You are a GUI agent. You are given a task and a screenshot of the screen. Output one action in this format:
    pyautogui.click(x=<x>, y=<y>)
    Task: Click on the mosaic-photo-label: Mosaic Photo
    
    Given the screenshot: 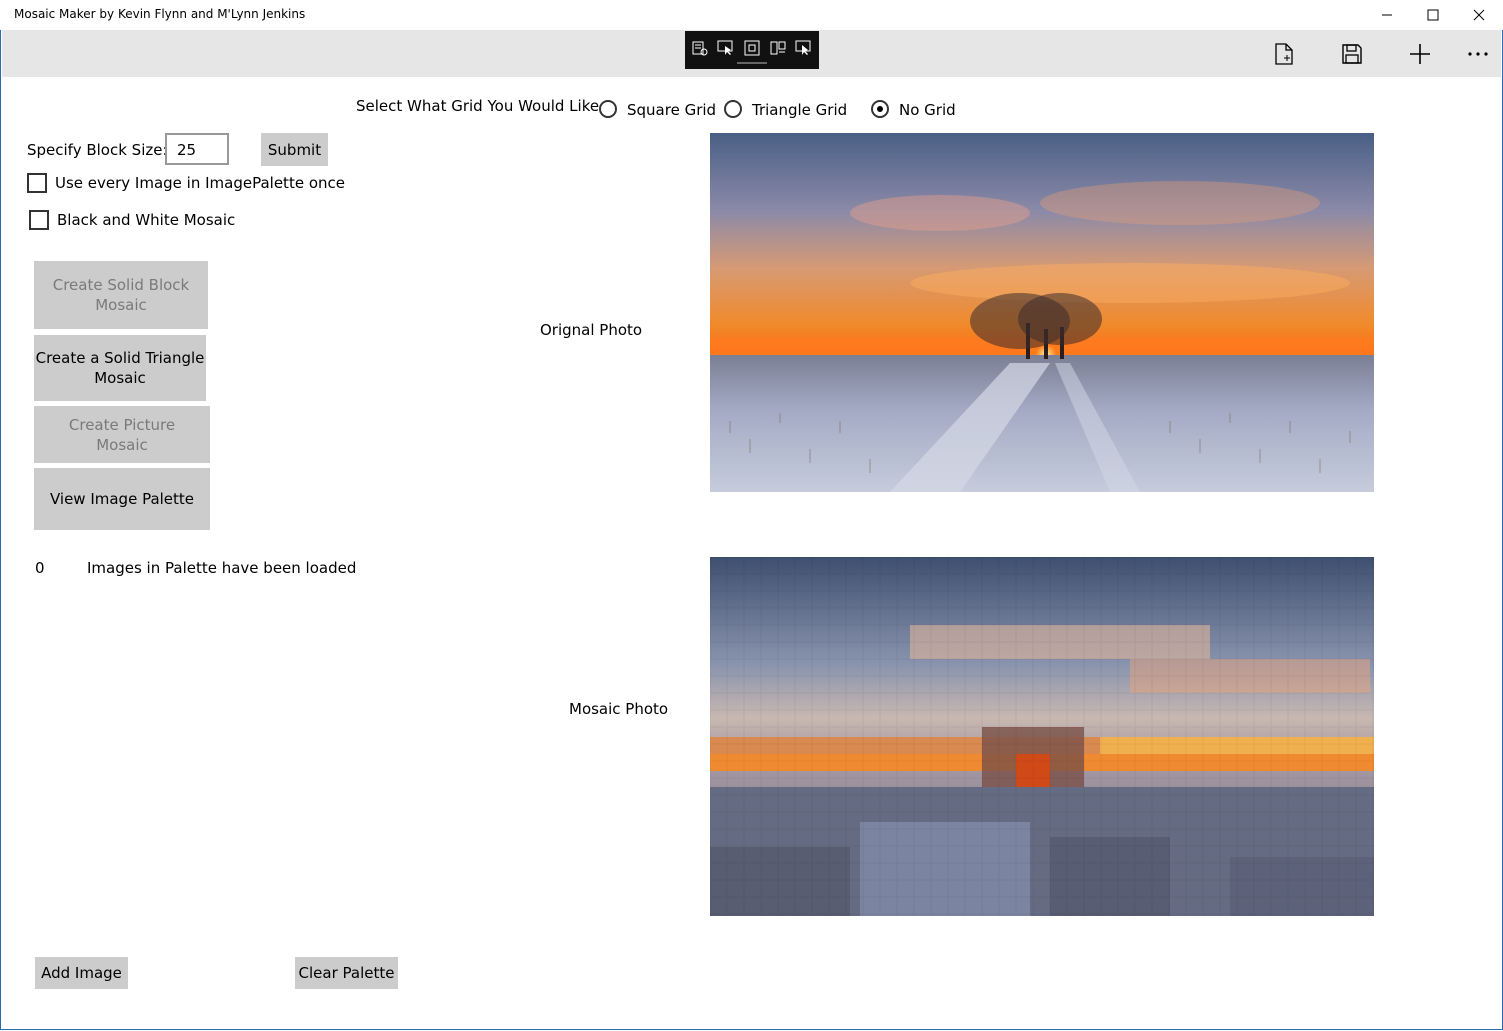 What is the action you would take?
    pyautogui.click(x=619, y=709)
    